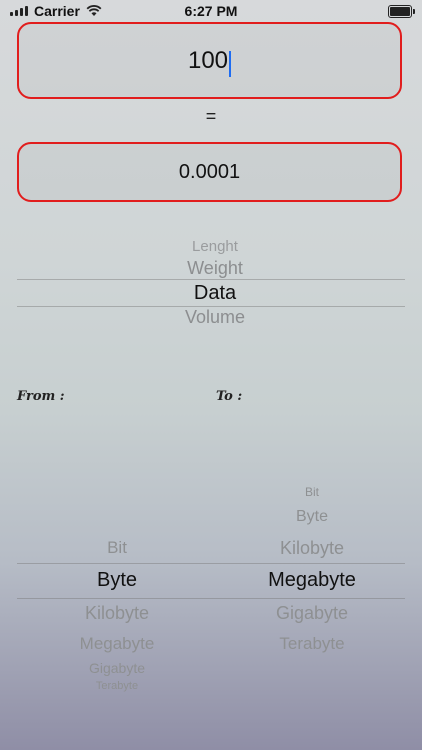 The width and height of the screenshot is (422, 750). I want to click on from-unit-option: Megabyte, so click(117, 644).